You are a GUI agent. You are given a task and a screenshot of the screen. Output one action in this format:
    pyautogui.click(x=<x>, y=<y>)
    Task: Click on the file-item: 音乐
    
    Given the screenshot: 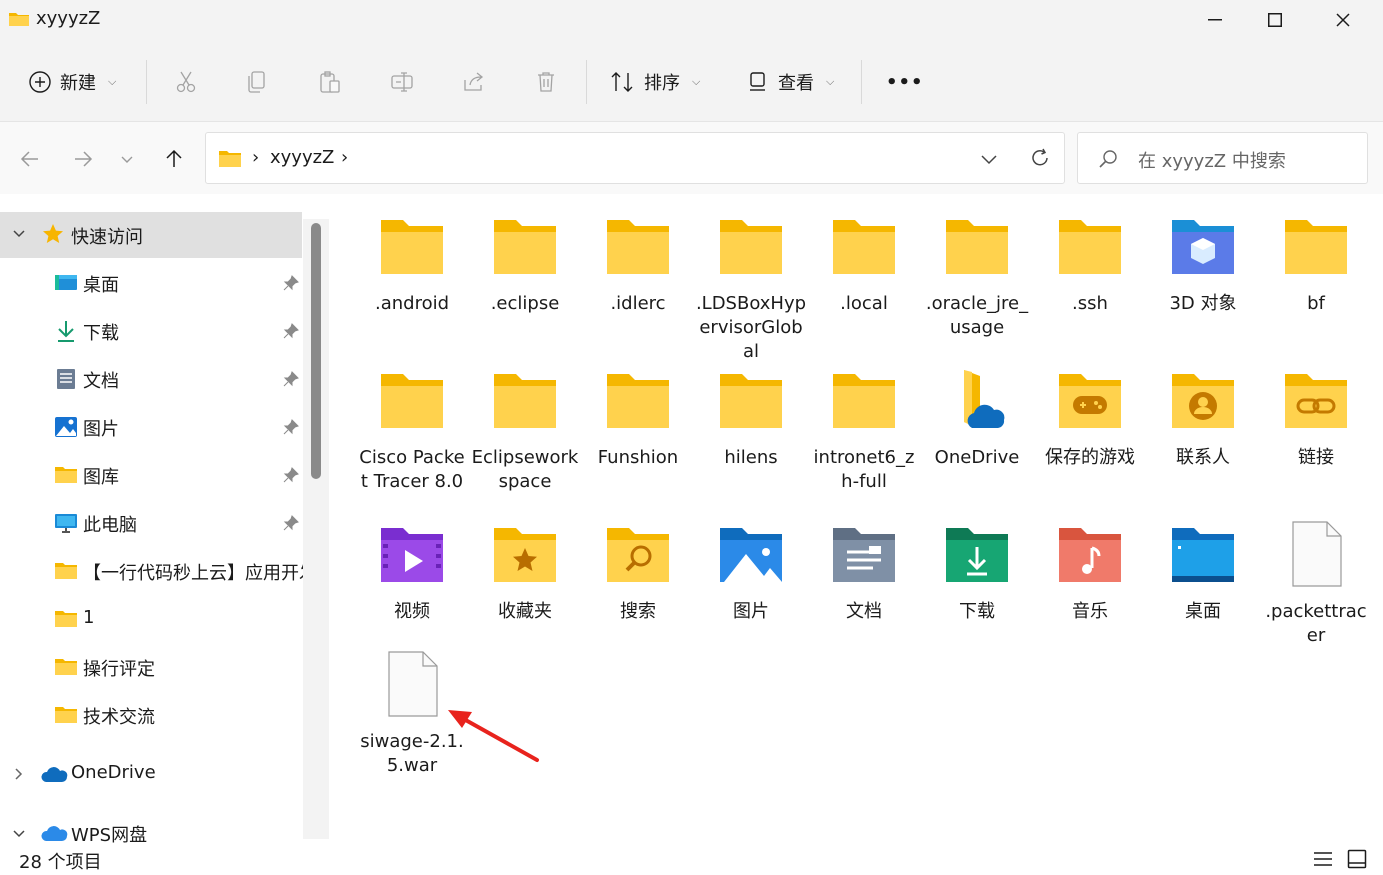 What is the action you would take?
    pyautogui.click(x=1090, y=572)
    